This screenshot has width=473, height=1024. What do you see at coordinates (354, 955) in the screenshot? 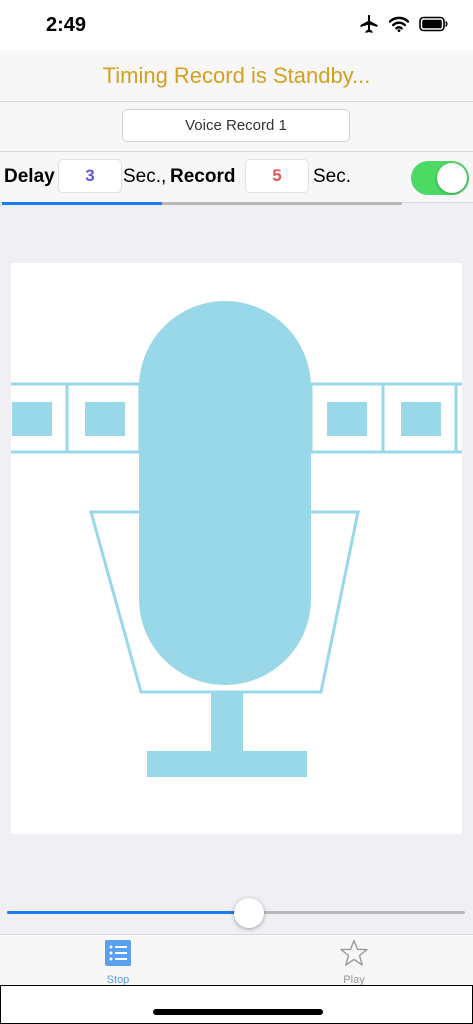
I see `star-icon` at bounding box center [354, 955].